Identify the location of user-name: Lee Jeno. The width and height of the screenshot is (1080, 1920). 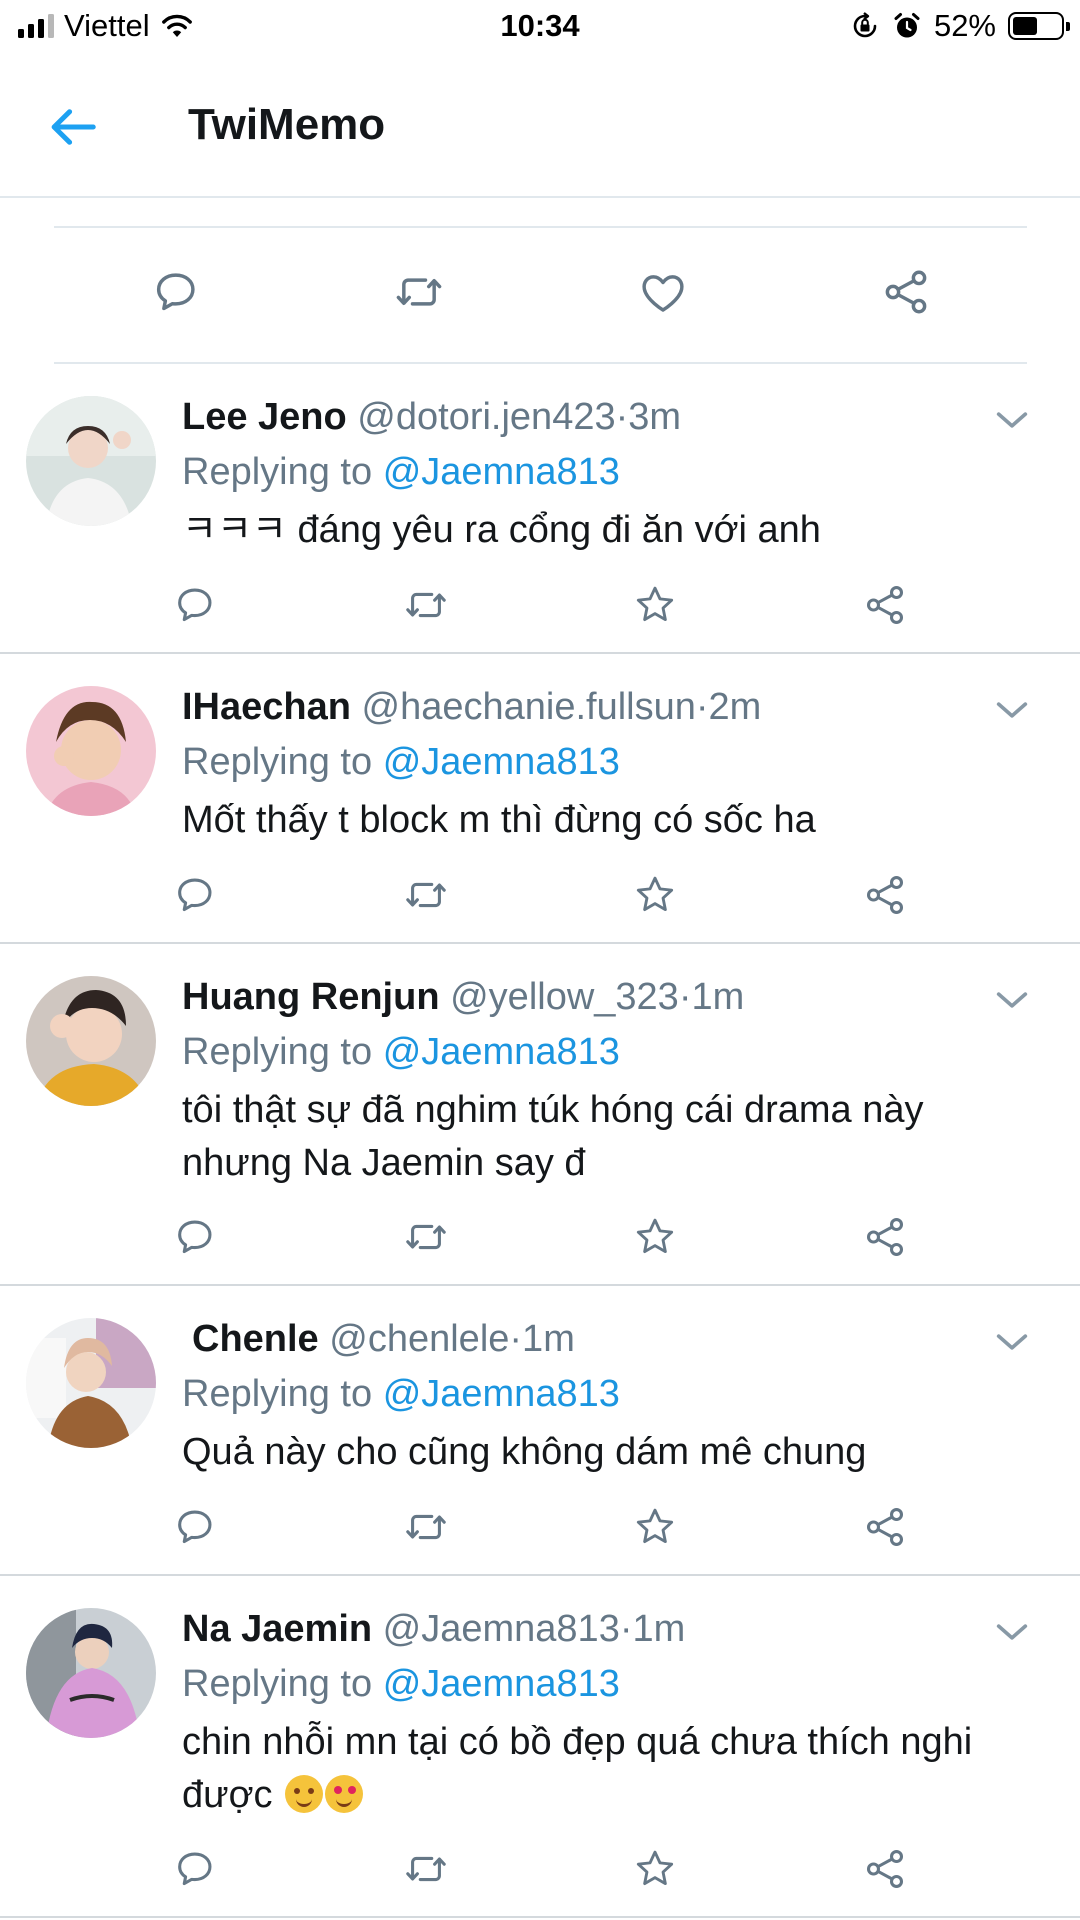
(264, 417).